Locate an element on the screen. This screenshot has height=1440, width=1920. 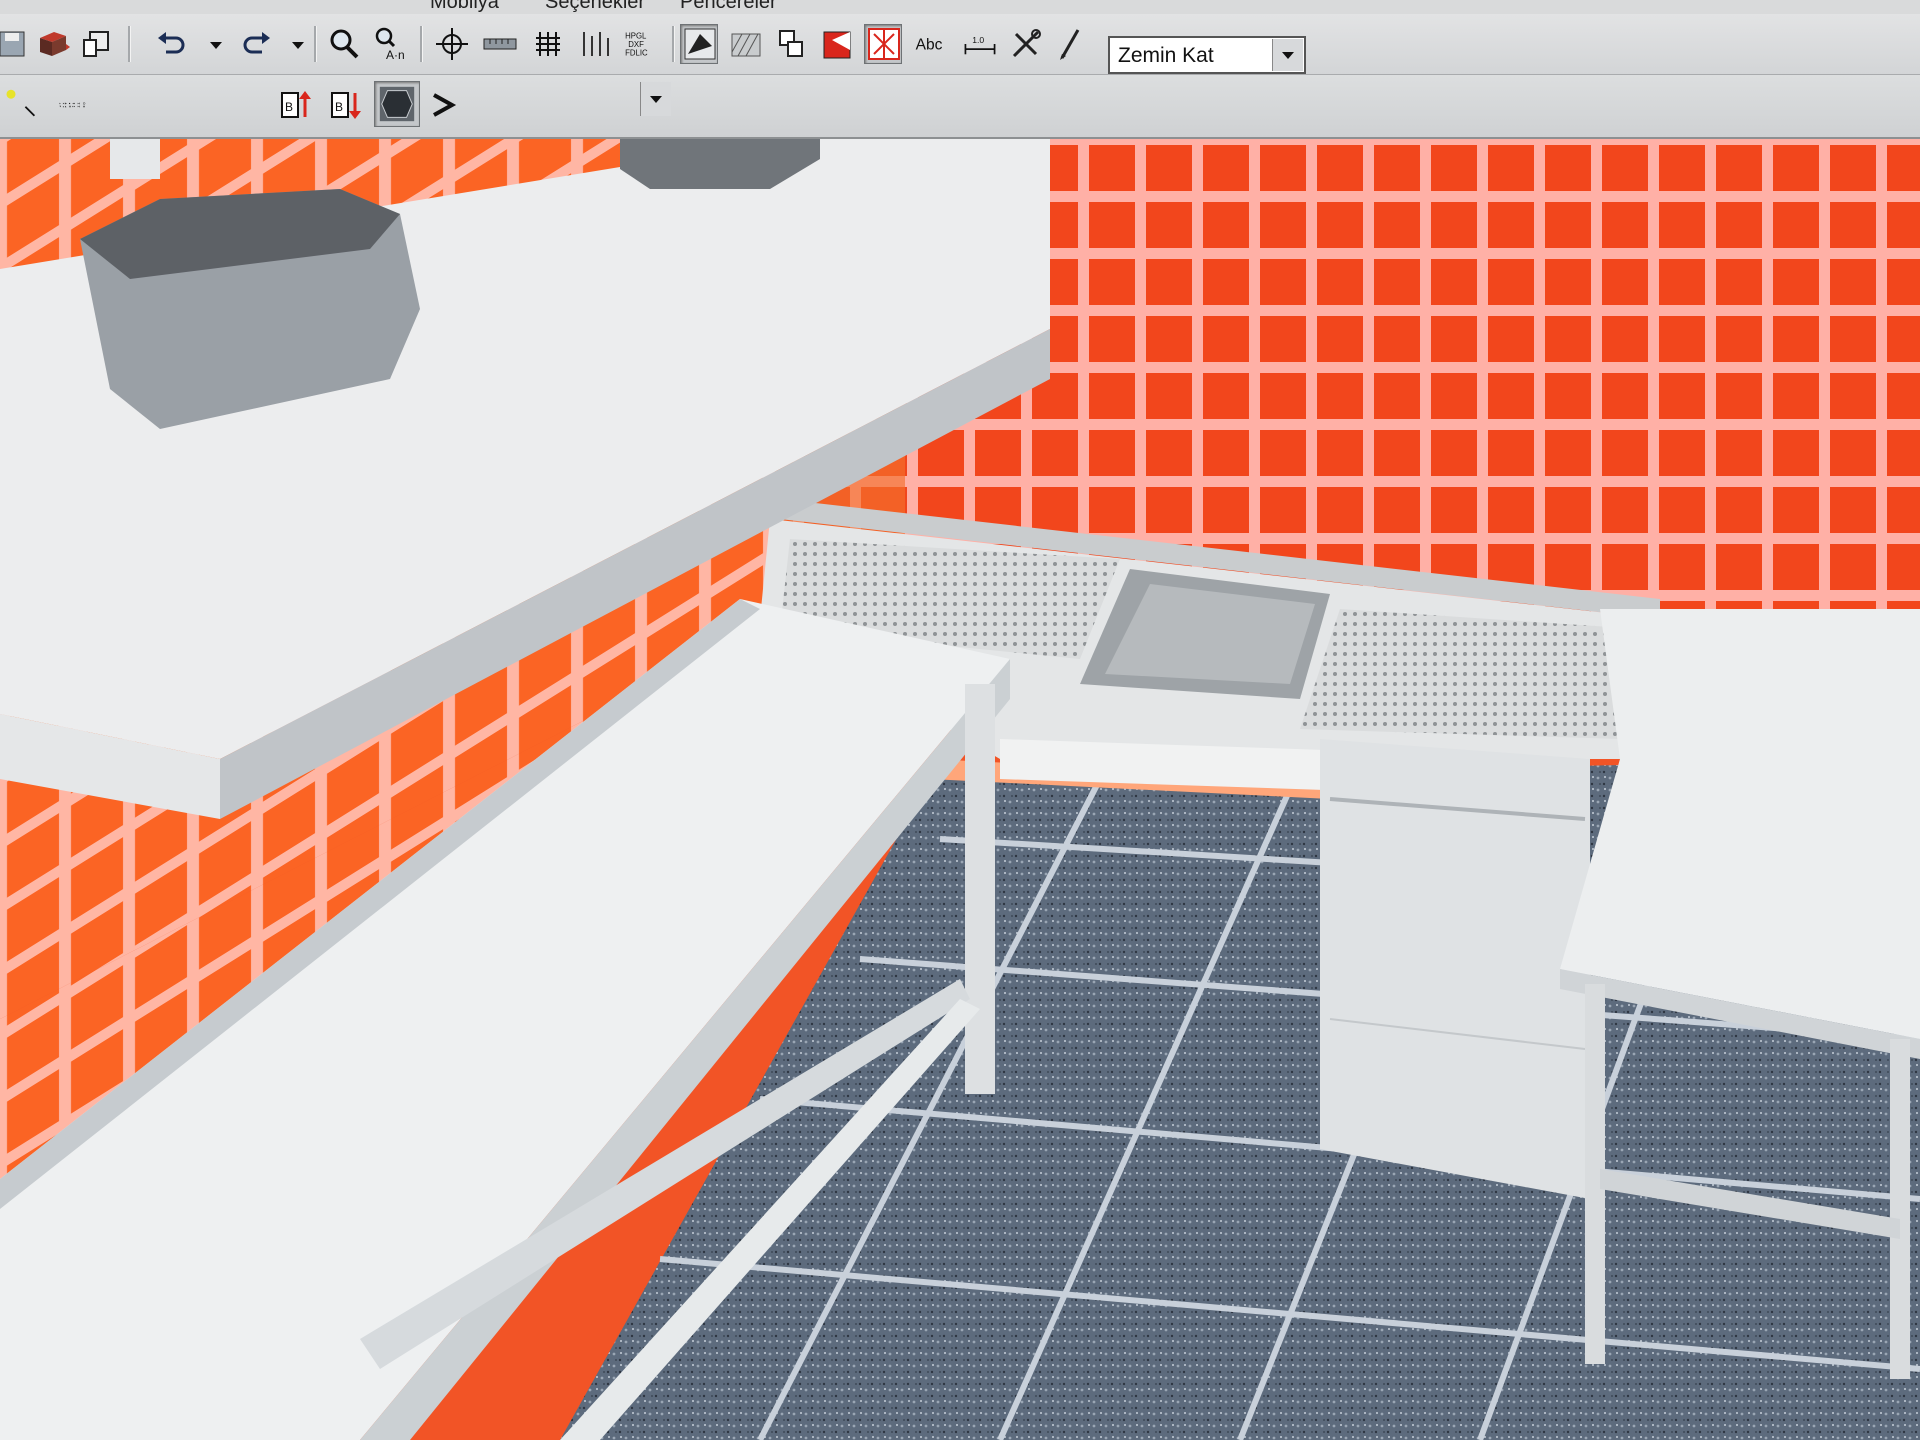
dxf-label: DXF is located at coordinates (636, 44).